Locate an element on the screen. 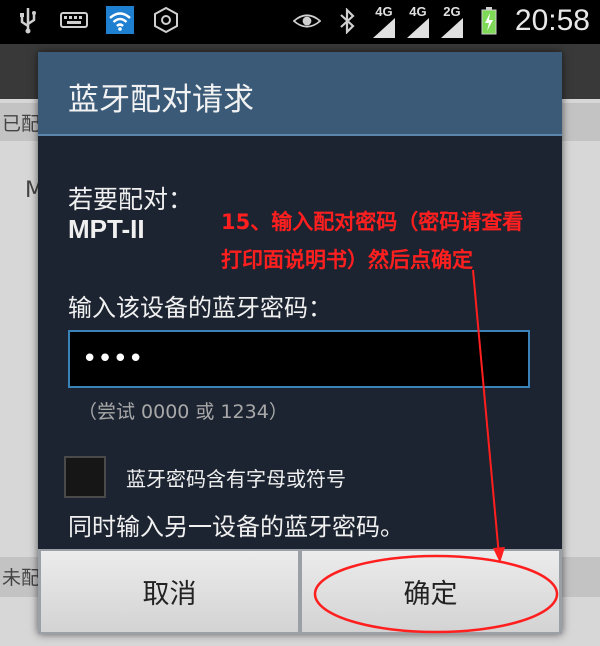  also-enter-label: 同时输入另一设备的蓝牙密码。 is located at coordinates (236, 527).